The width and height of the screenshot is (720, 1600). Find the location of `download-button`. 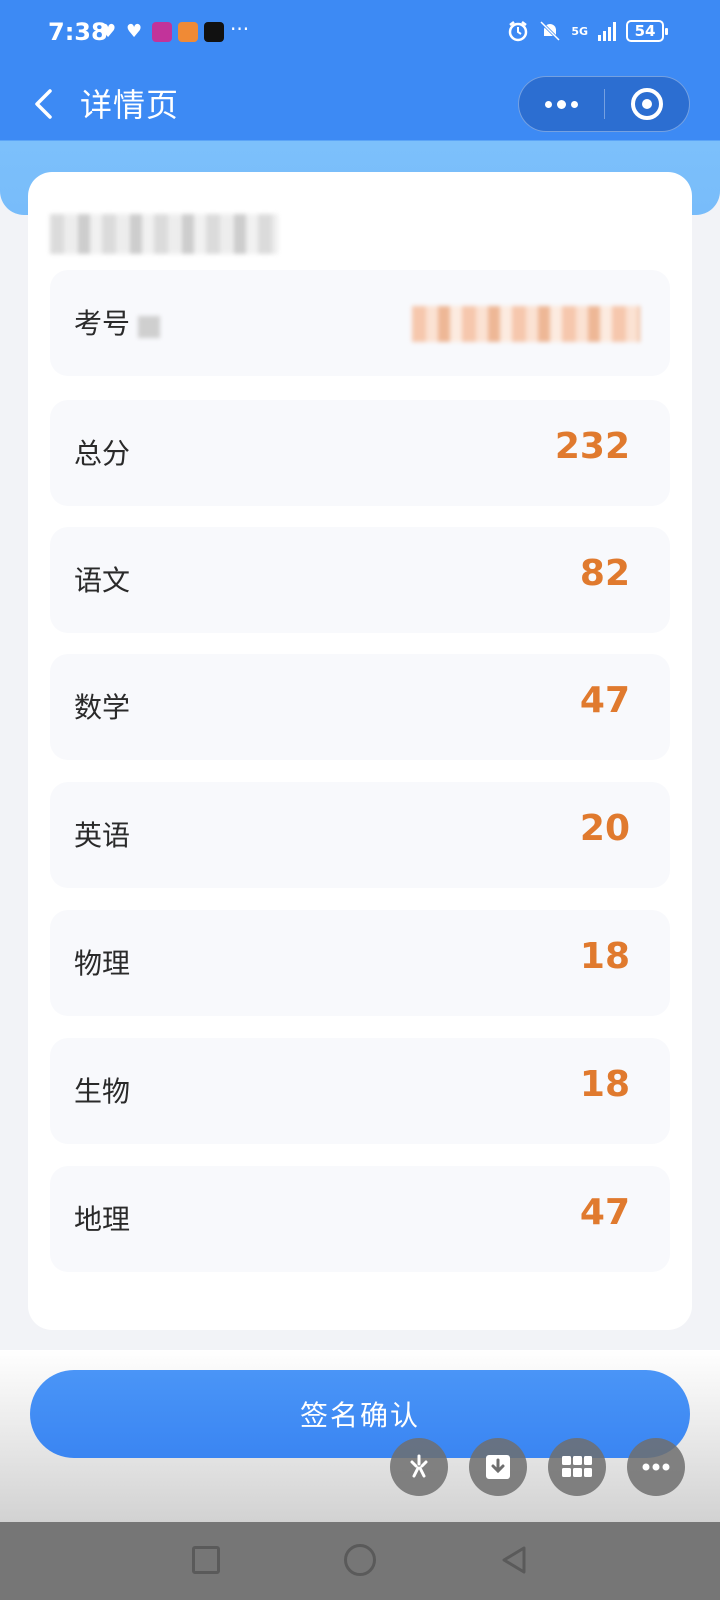

download-button is located at coordinates (498, 1467).